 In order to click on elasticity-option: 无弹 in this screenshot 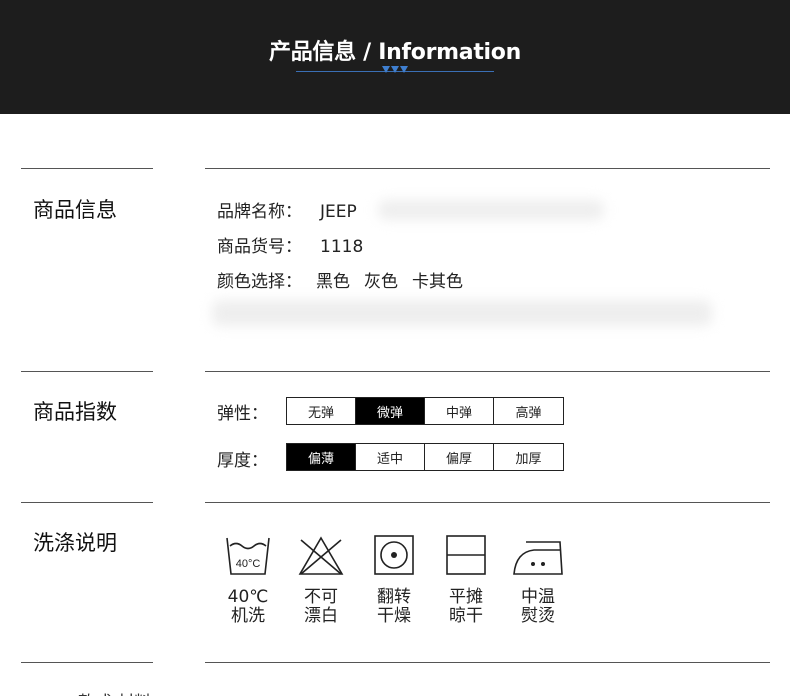, I will do `click(321, 411)`.